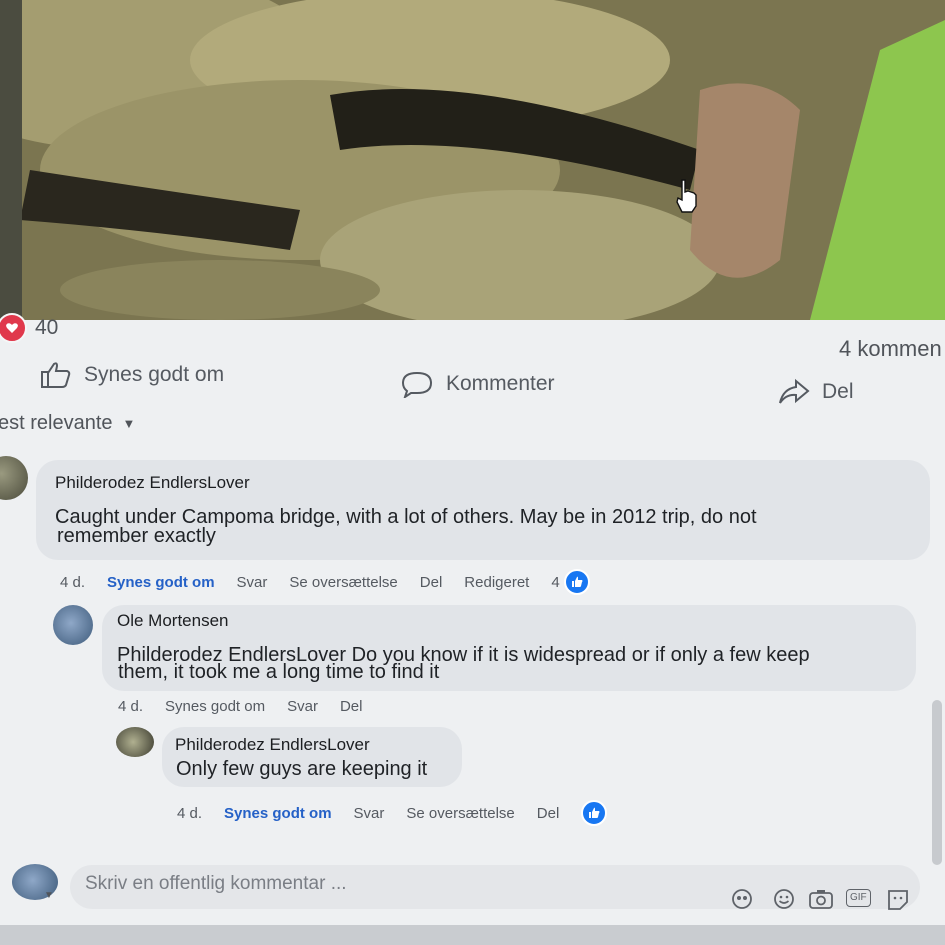 The height and width of the screenshot is (945, 945). Describe the element at coordinates (136, 536) in the screenshot. I see `comment-text-line: remember exactly` at that location.